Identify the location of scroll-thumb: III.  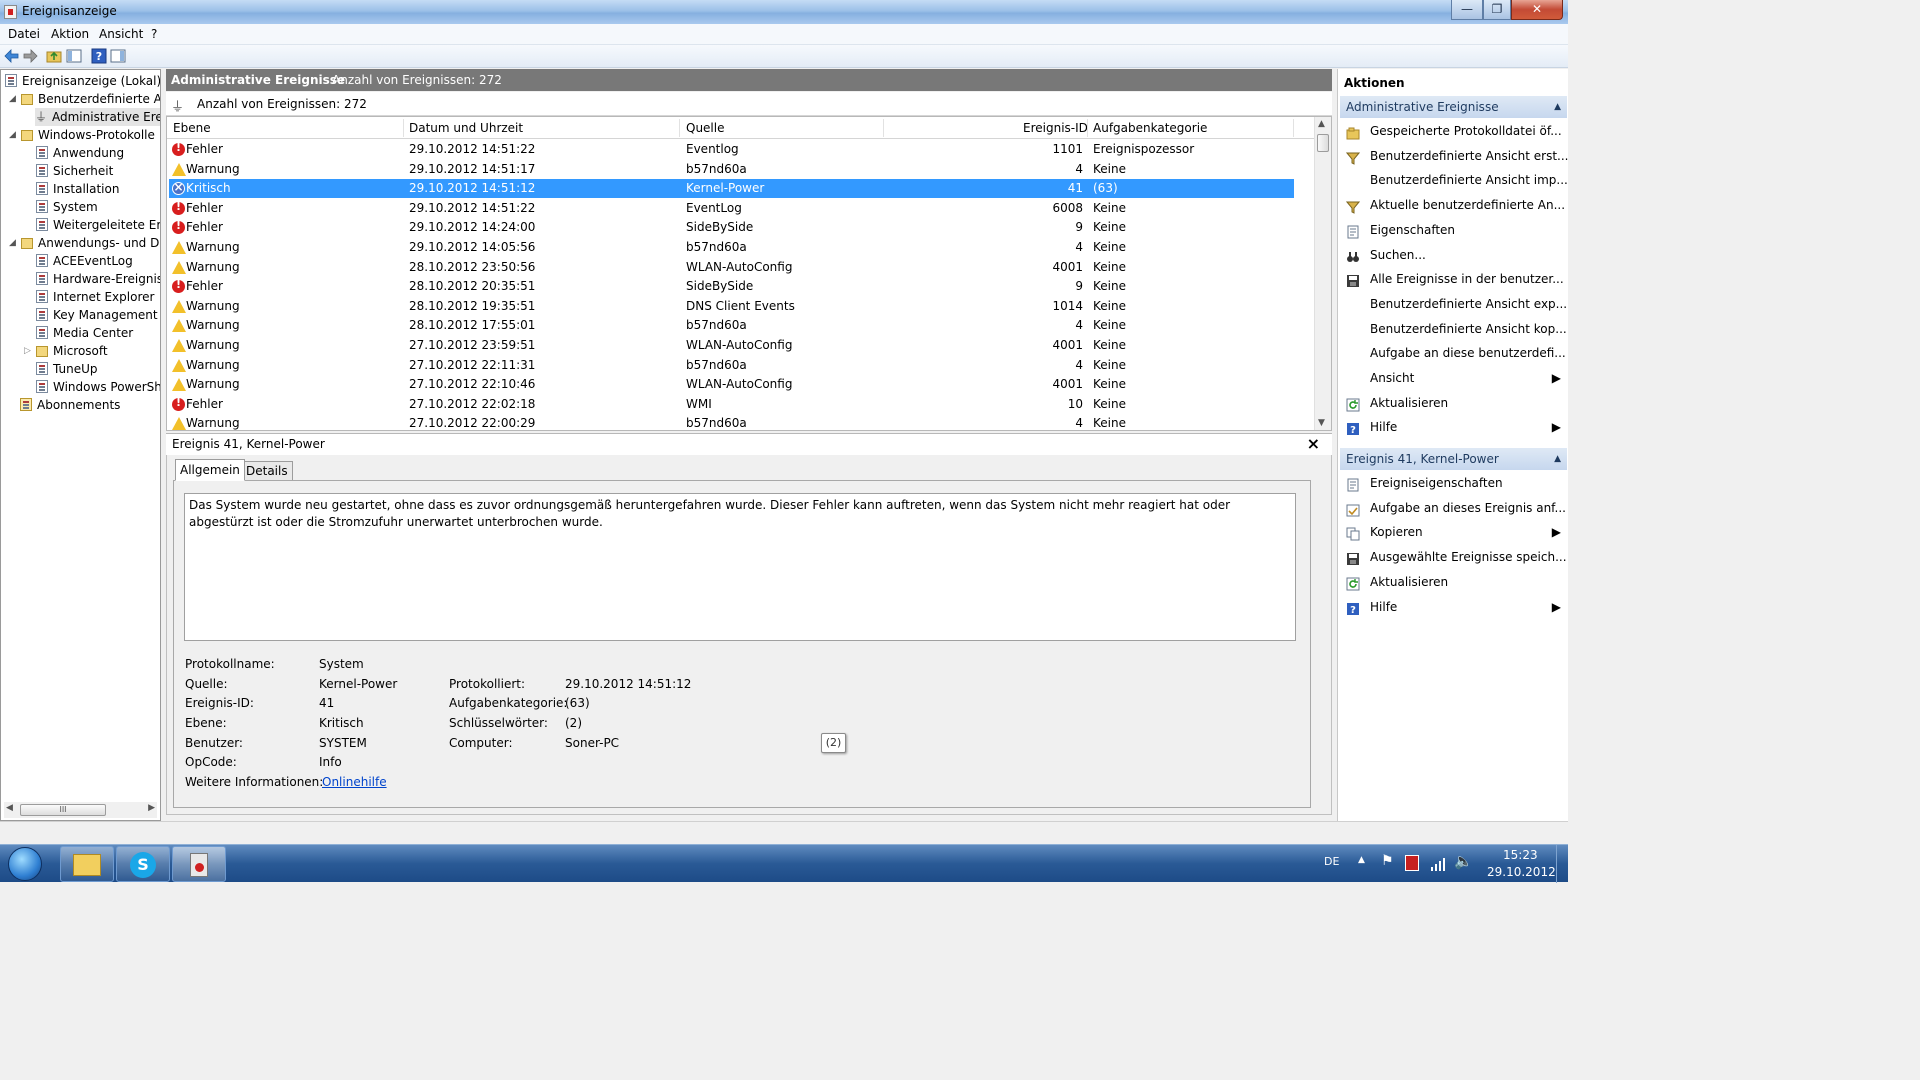
(63, 810).